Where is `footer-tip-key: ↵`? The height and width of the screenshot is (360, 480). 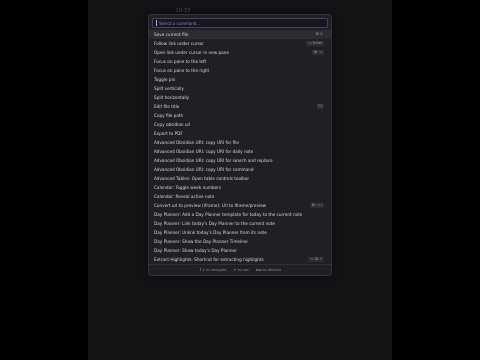 footer-tip-key: ↵ is located at coordinates (235, 270).